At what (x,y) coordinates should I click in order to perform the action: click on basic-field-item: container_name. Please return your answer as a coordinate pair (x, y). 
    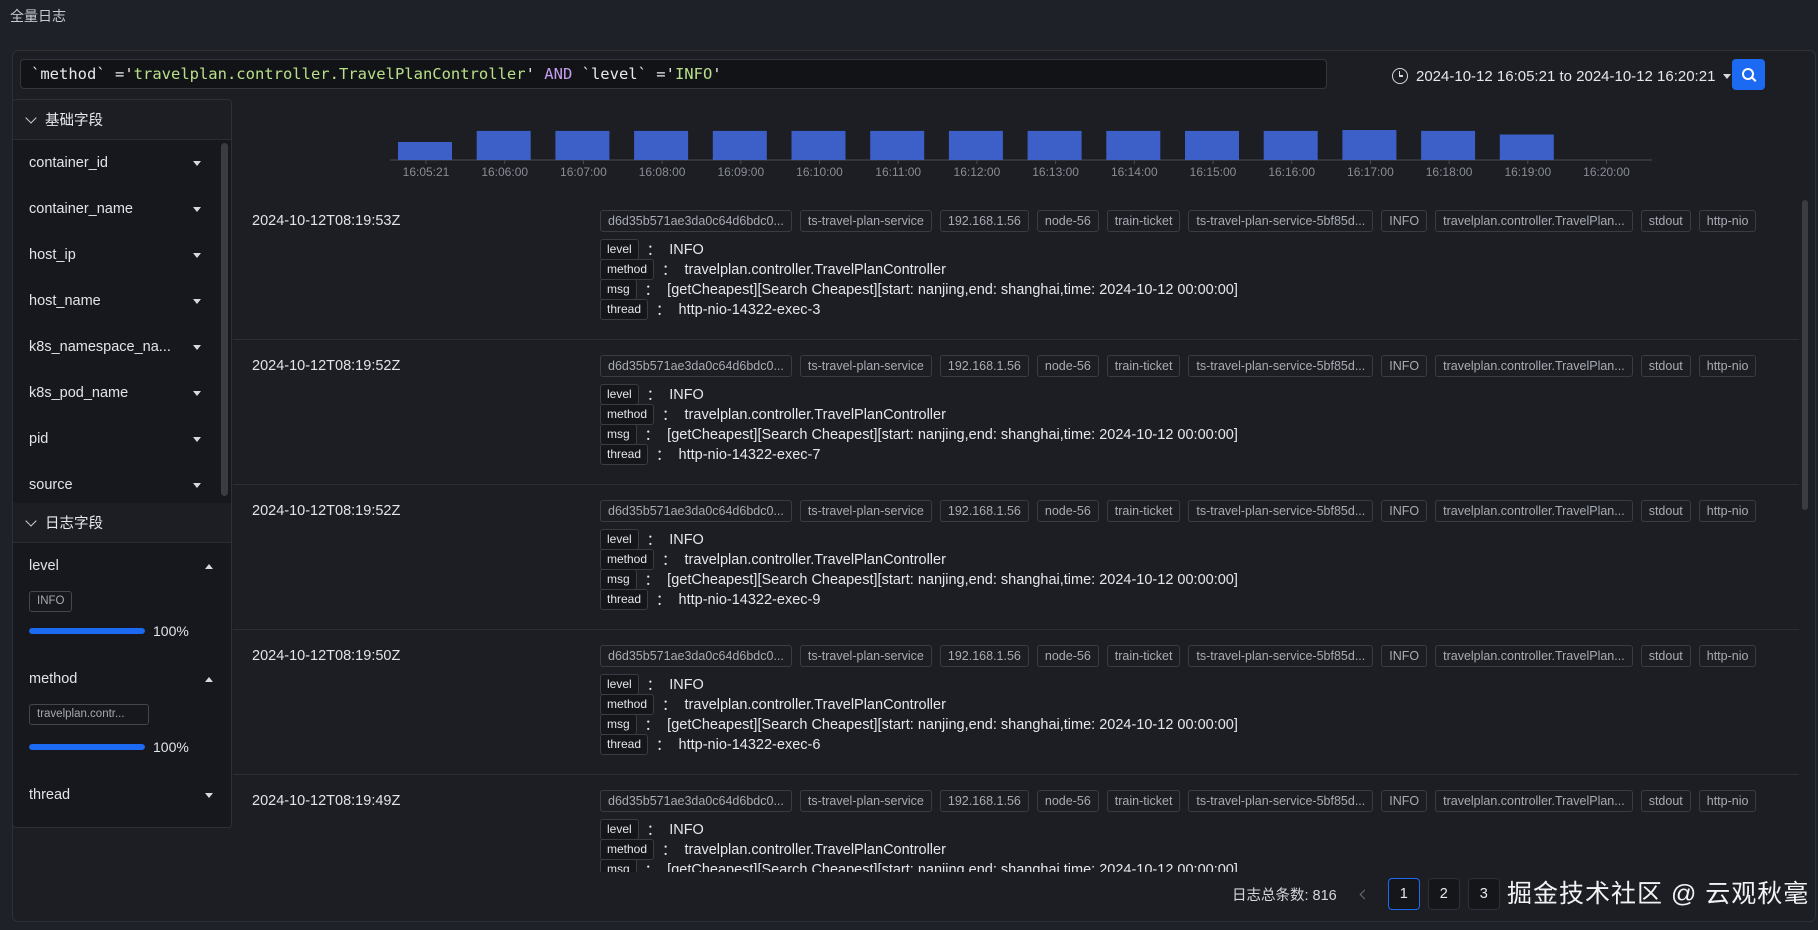
    Looking at the image, I should click on (122, 209).